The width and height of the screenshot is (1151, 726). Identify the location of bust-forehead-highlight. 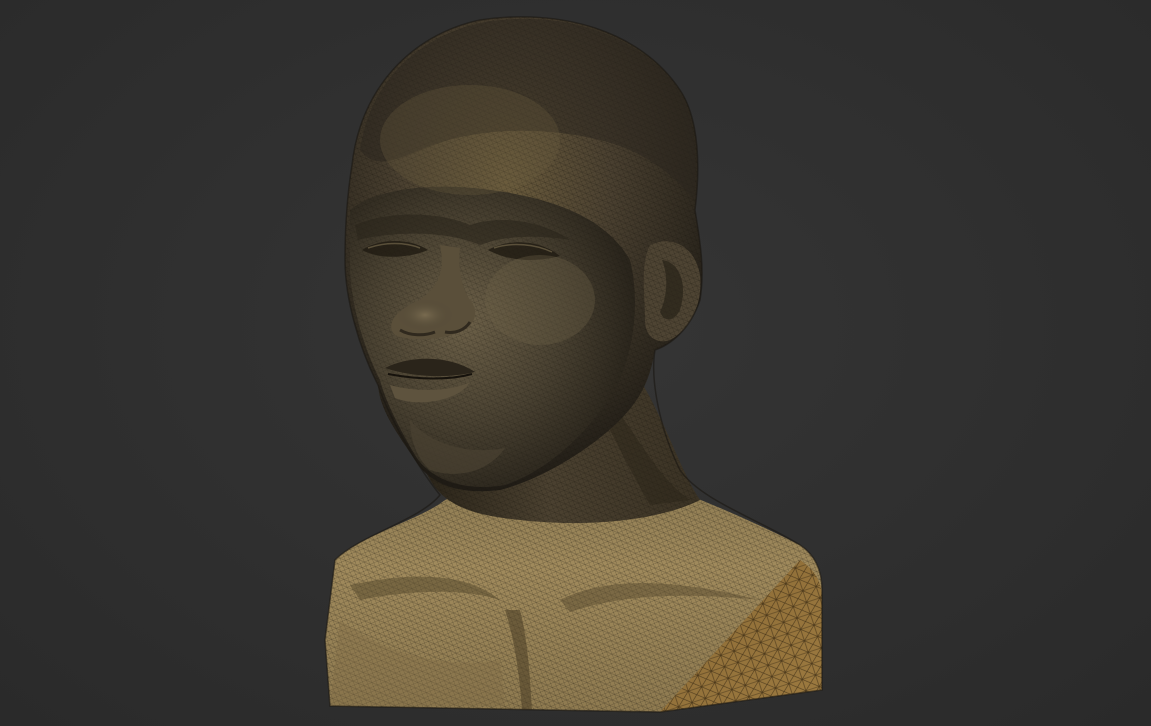
(470, 140).